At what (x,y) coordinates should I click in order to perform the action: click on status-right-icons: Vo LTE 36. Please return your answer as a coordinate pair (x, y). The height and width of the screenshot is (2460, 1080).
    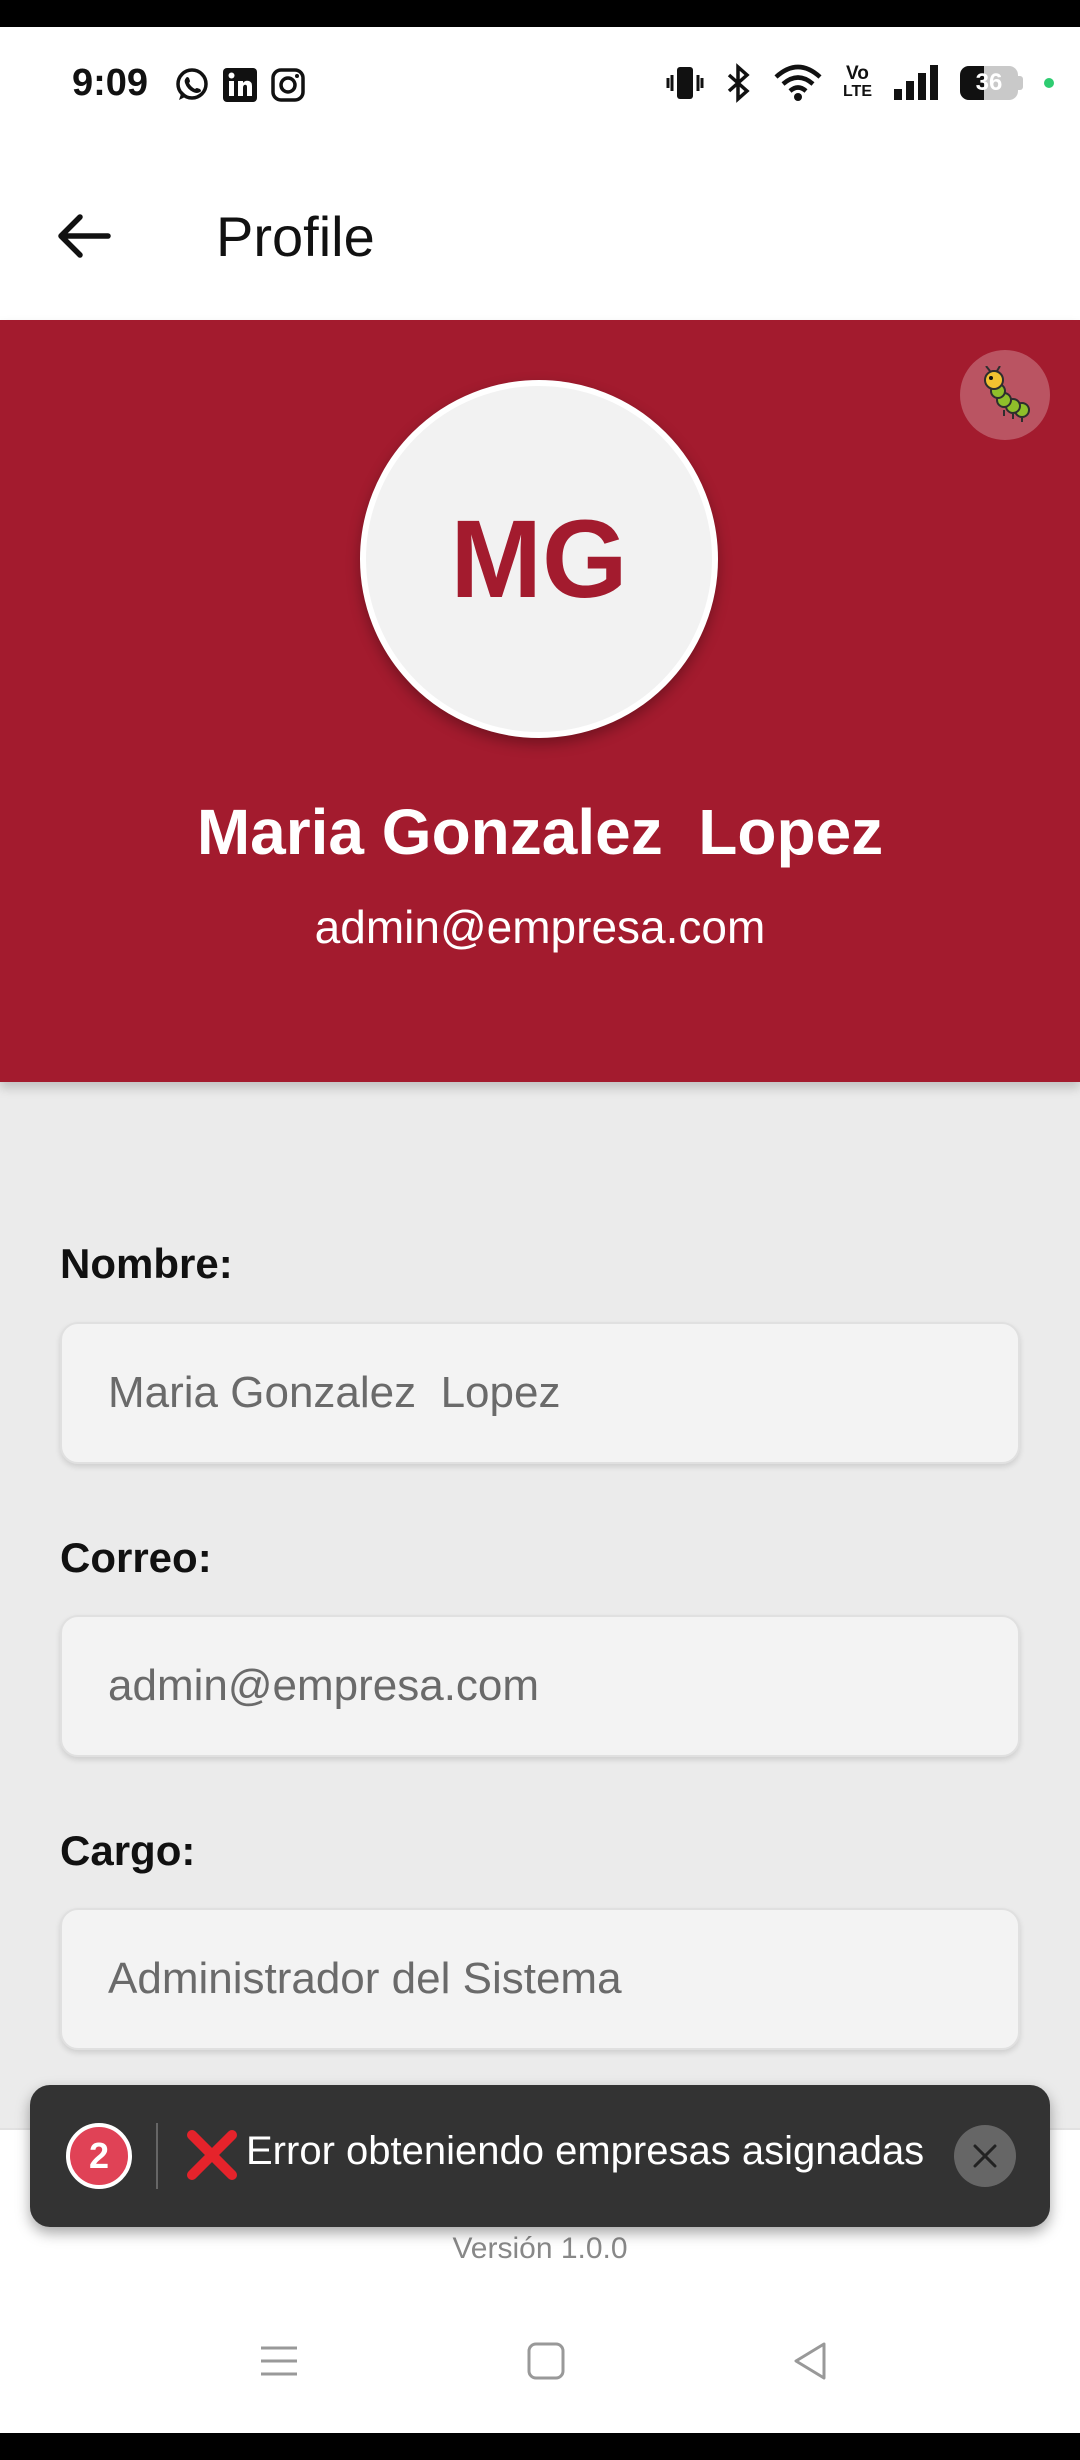
    Looking at the image, I should click on (859, 83).